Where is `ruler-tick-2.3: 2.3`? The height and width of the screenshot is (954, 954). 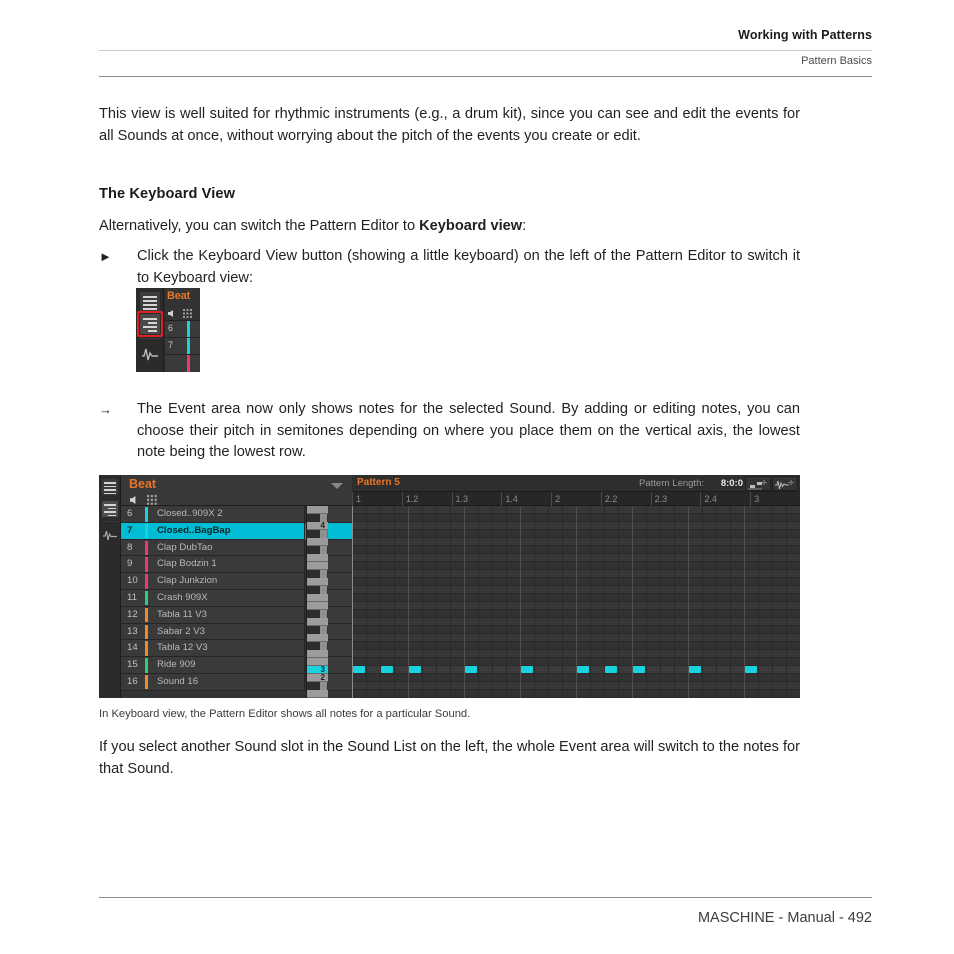 ruler-tick-2.3: 2.3 is located at coordinates (675, 499).